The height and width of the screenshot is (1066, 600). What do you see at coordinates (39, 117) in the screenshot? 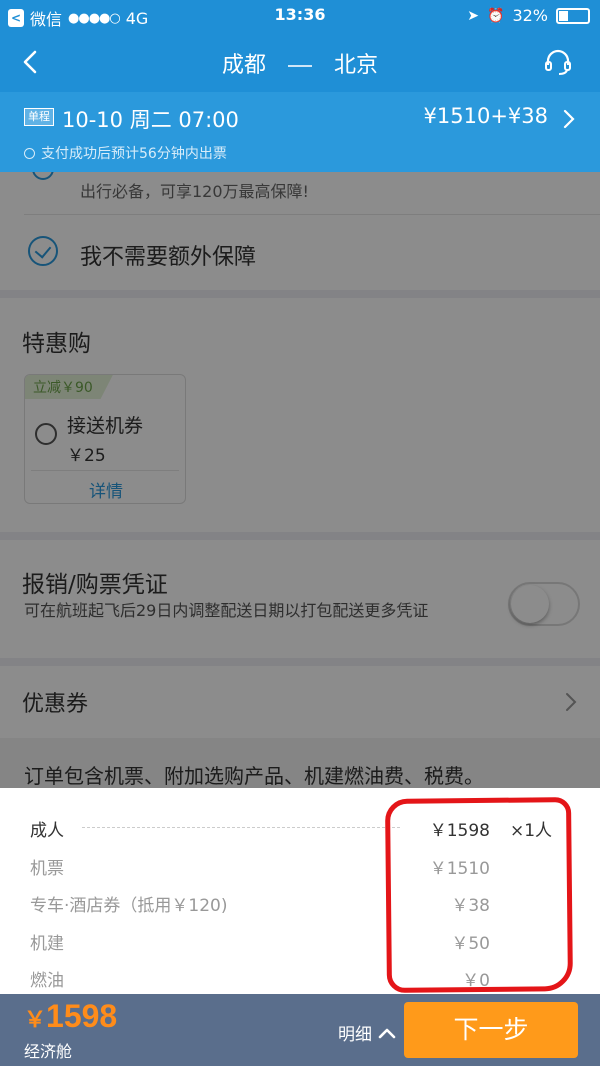
I see `trip-type-badge: 单程` at bounding box center [39, 117].